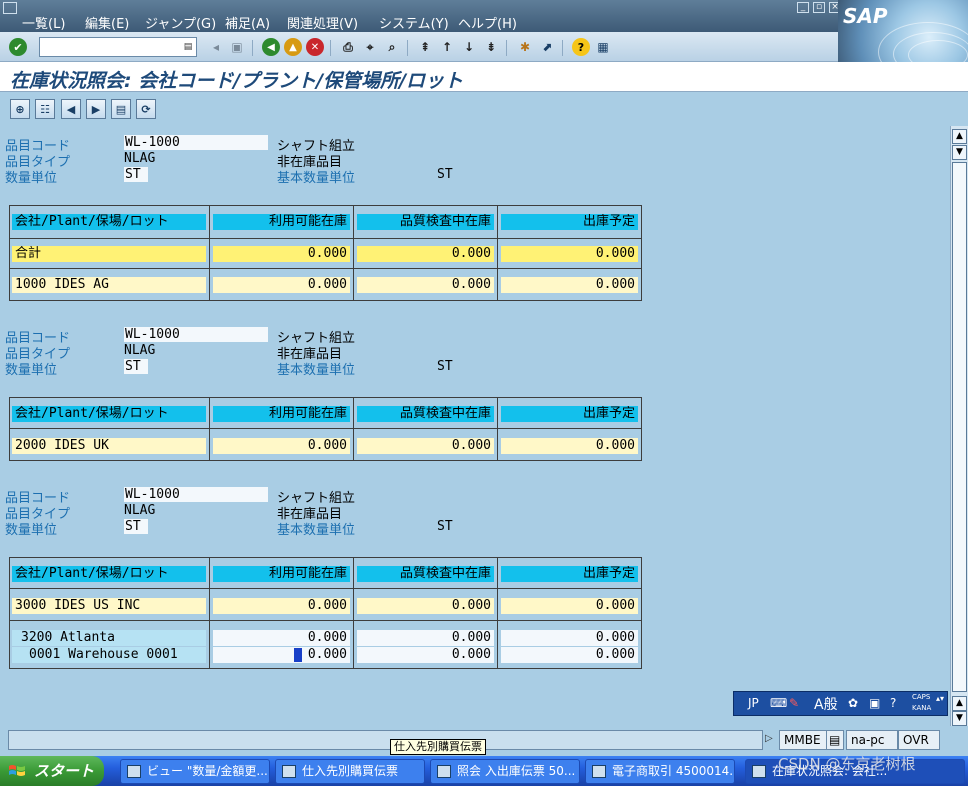  Describe the element at coordinates (20, 109) in the screenshot. I see `detail-display-icon: ⊕` at that location.